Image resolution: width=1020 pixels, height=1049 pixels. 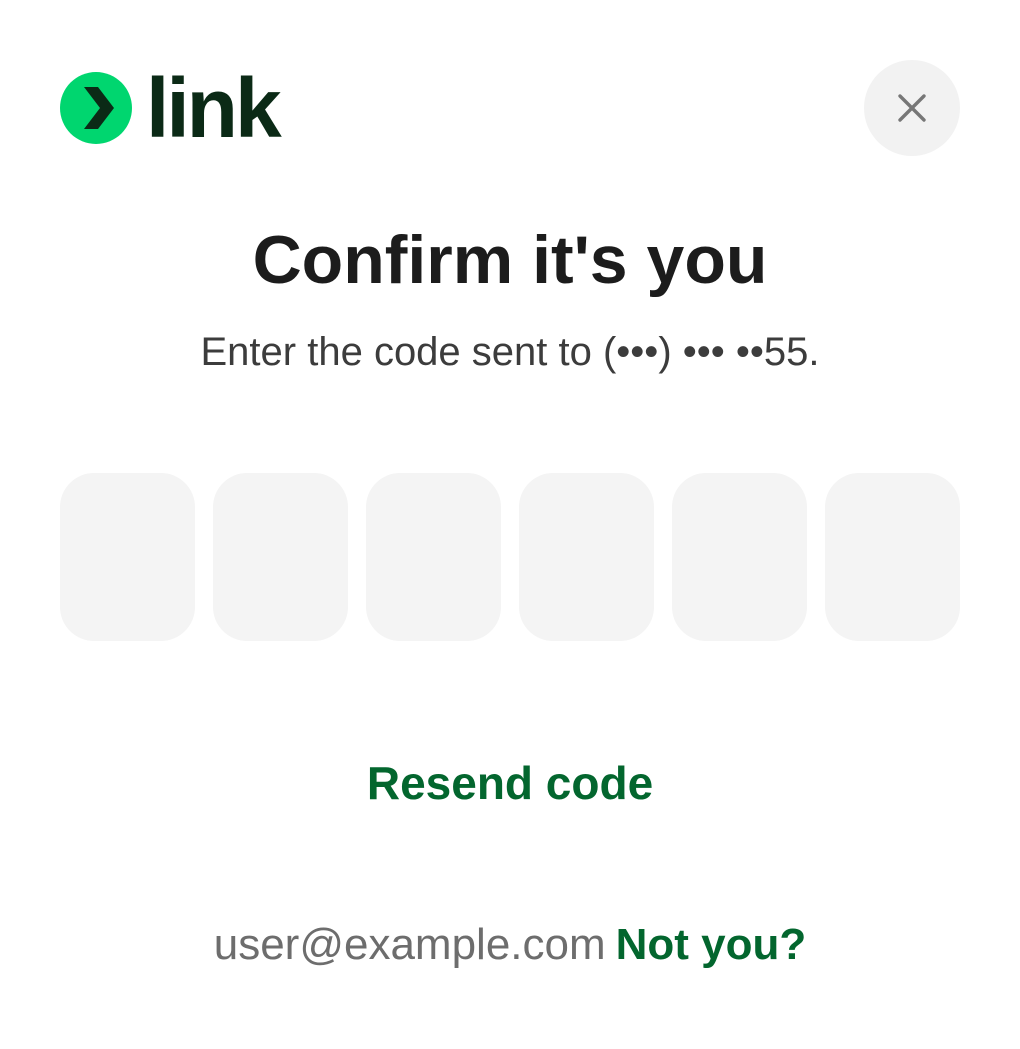 I want to click on resend-code-row: Resend code, so click(x=510, y=783).